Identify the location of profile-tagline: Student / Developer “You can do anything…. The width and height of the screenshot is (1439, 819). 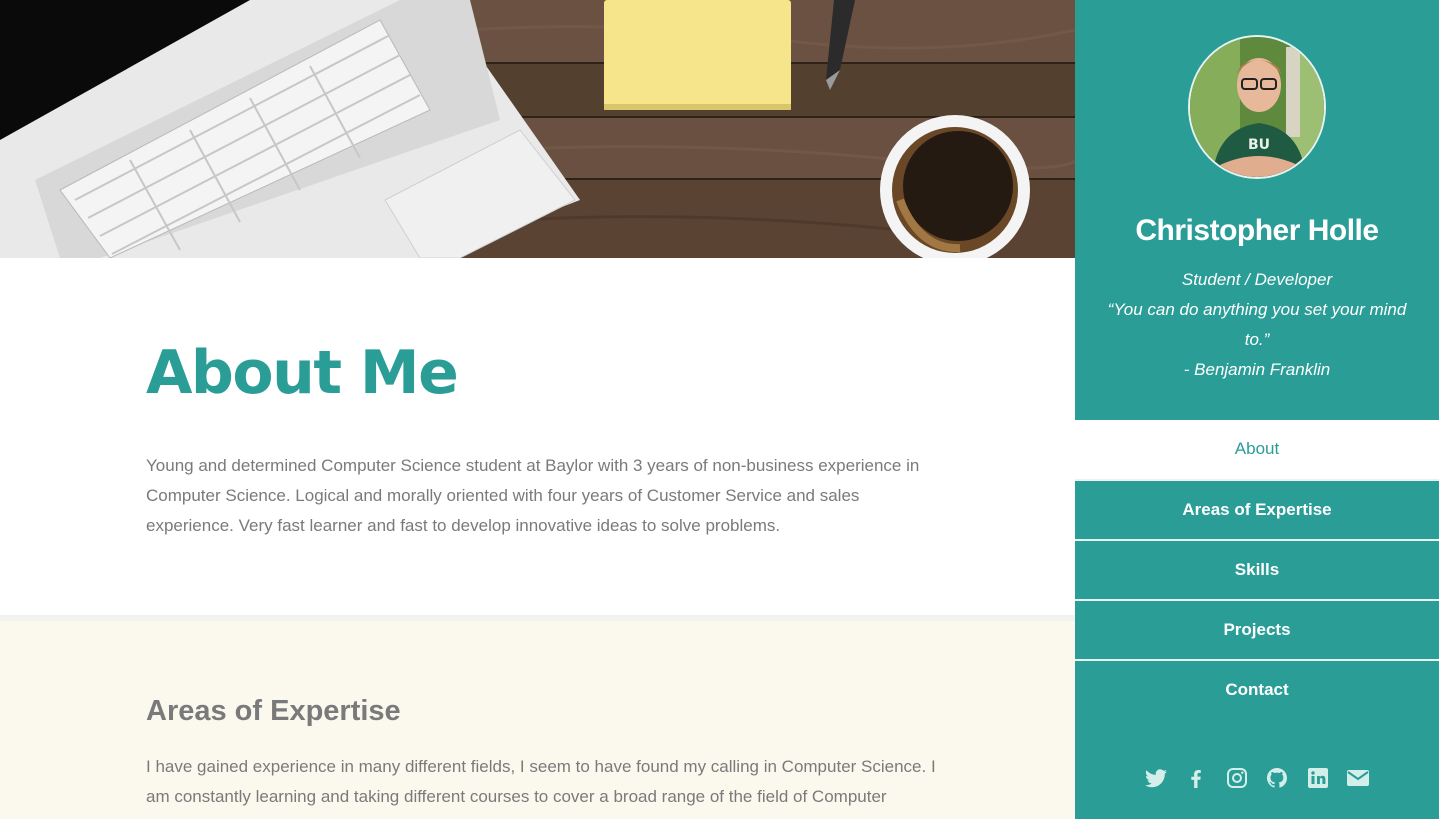
(1257, 325).